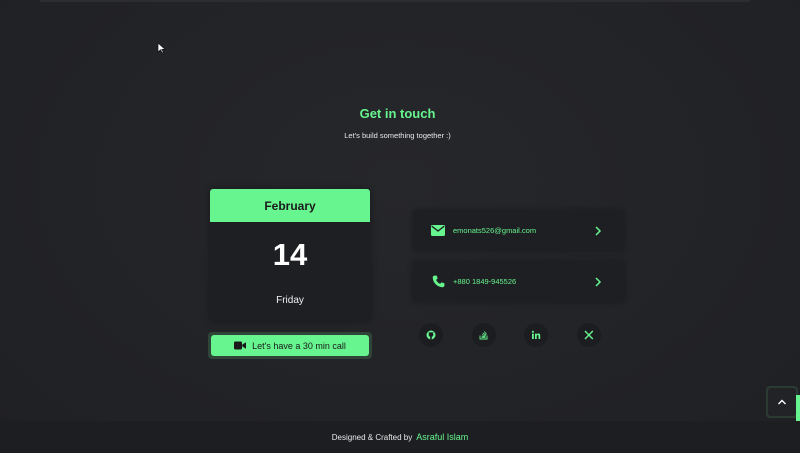  What do you see at coordinates (397, 135) in the screenshot?
I see `section-subtitle: Let's build something together :)` at bounding box center [397, 135].